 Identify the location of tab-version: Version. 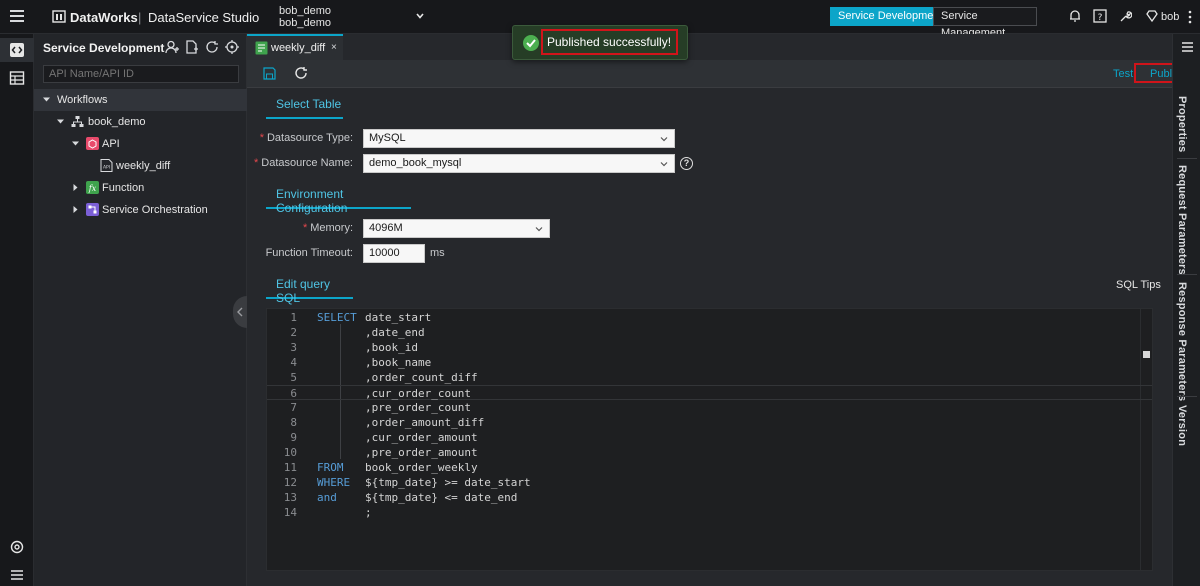
(1182, 425).